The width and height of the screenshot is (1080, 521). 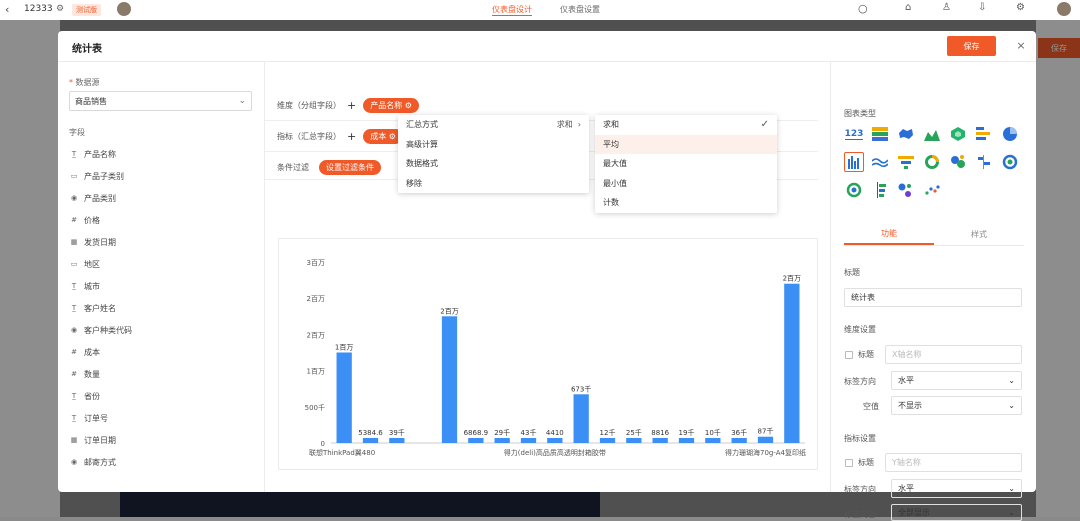 I want to click on option-field-icon: ◉, so click(x=74, y=462).